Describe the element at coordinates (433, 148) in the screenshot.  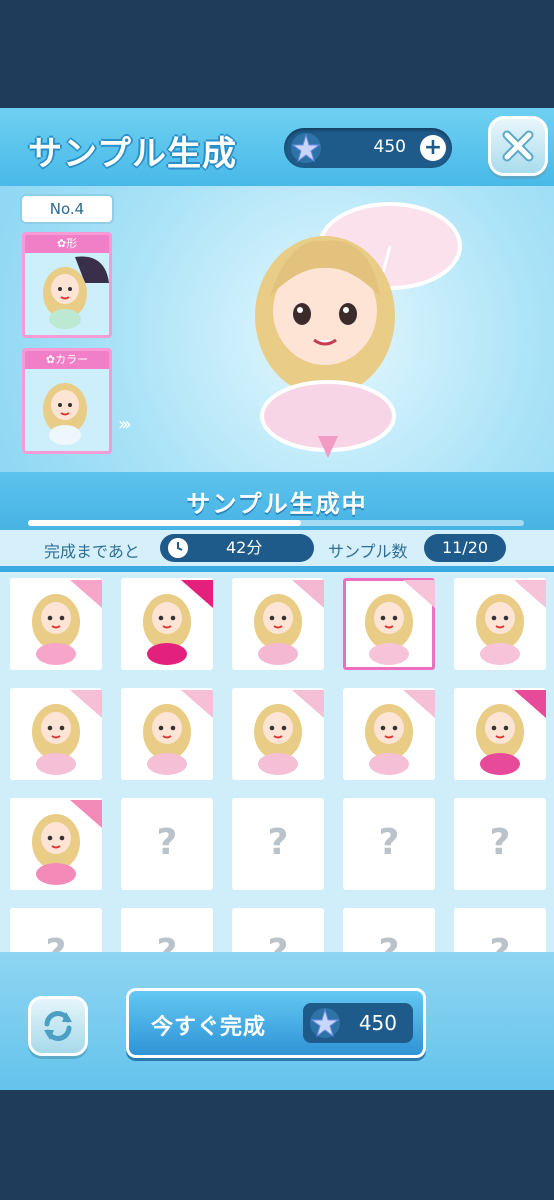
I see `add-currency-button: +` at that location.